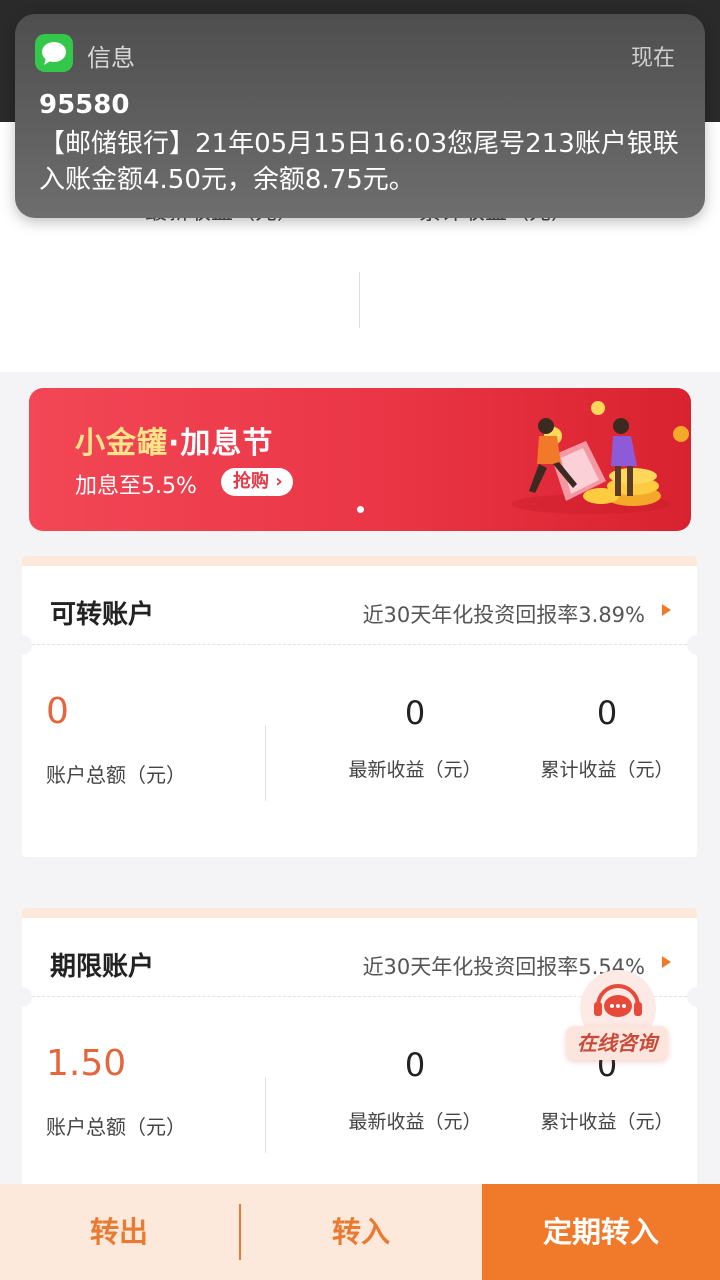  What do you see at coordinates (360, 459) in the screenshot?
I see `promo-banner: 小金罐·加息节 加息至5.5% 抢购 ›` at bounding box center [360, 459].